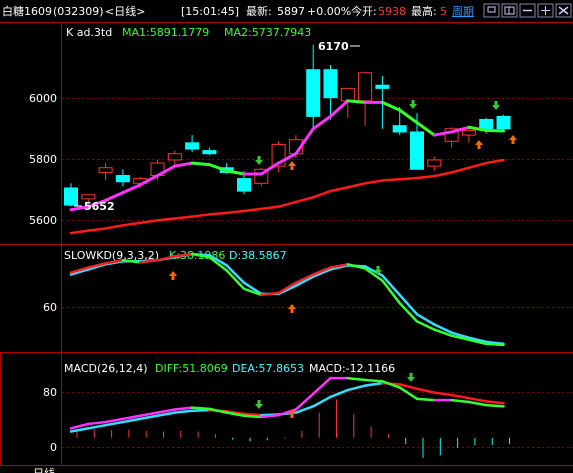 Image resolution: width=573 pixels, height=473 pixels. What do you see at coordinates (333, 46) in the screenshot?
I see `high-annotation-label: 6170` at bounding box center [333, 46].